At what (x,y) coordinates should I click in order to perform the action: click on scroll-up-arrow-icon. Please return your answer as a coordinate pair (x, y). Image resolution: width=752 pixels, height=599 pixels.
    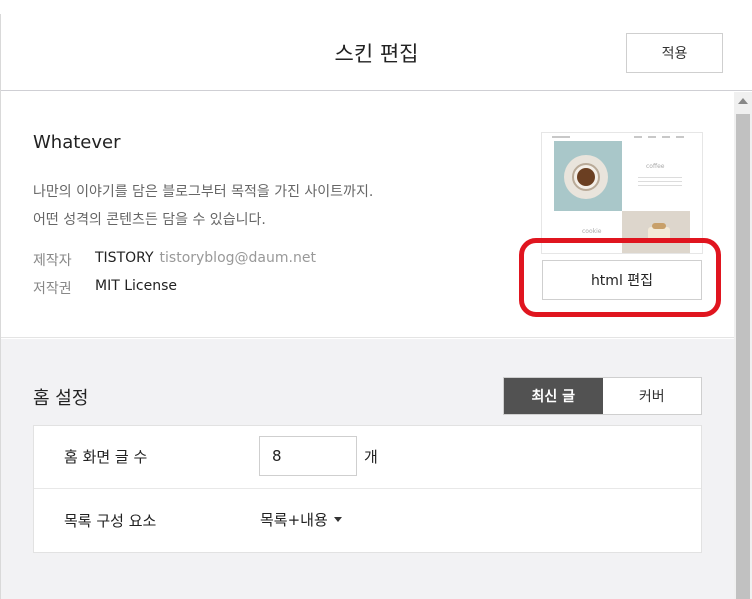
    Looking at the image, I should click on (743, 101).